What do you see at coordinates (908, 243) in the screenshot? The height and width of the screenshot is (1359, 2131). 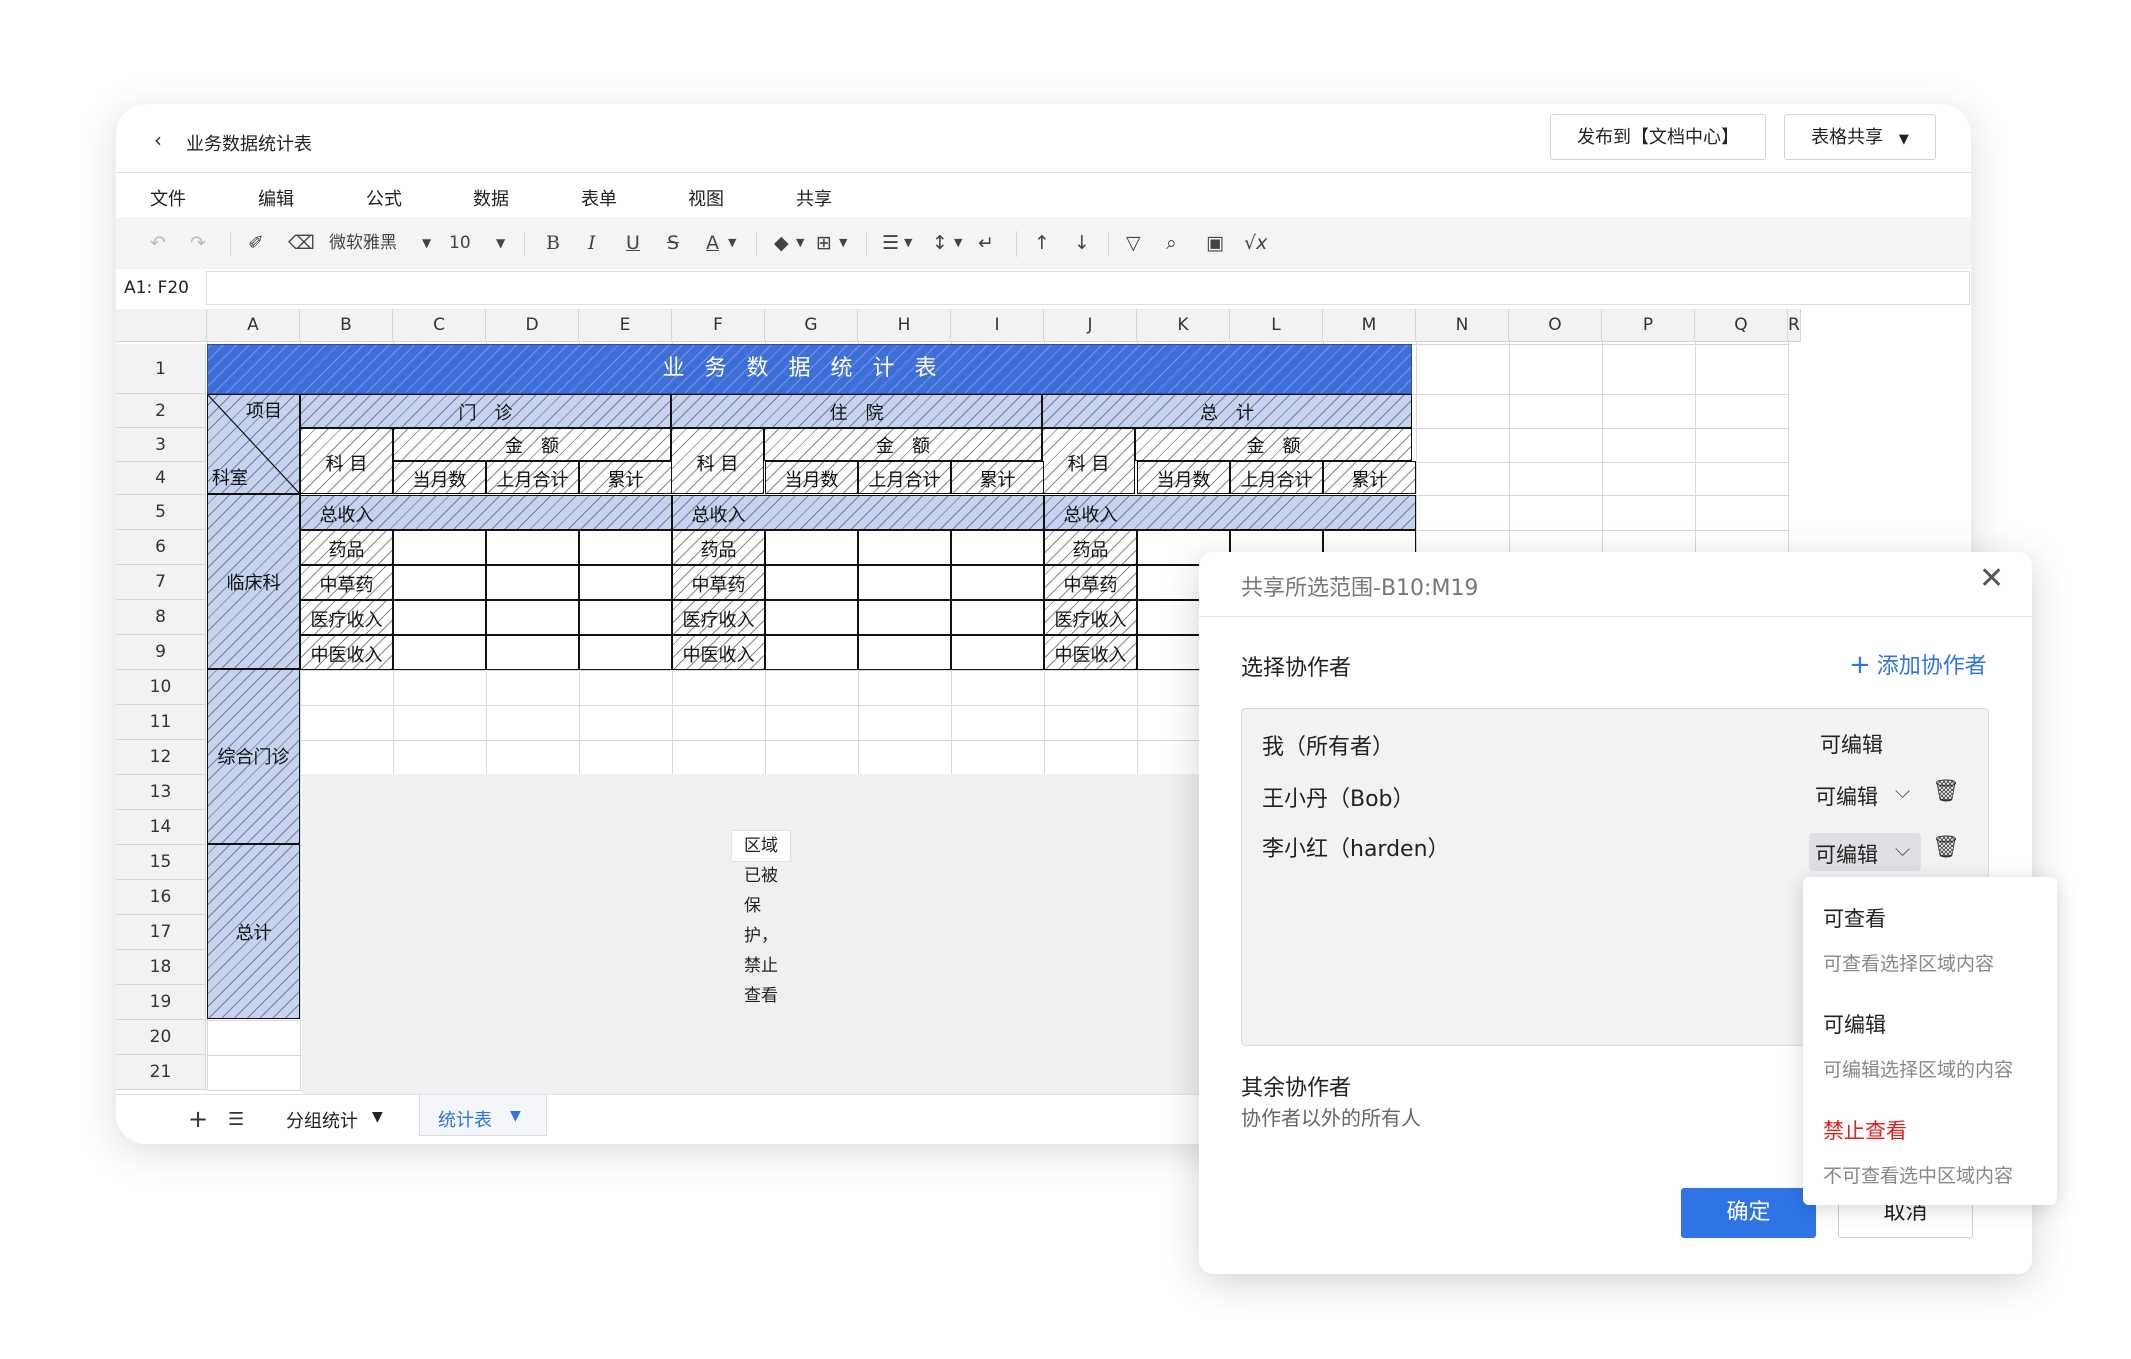 I see `align-caret-icon: ▼` at bounding box center [908, 243].